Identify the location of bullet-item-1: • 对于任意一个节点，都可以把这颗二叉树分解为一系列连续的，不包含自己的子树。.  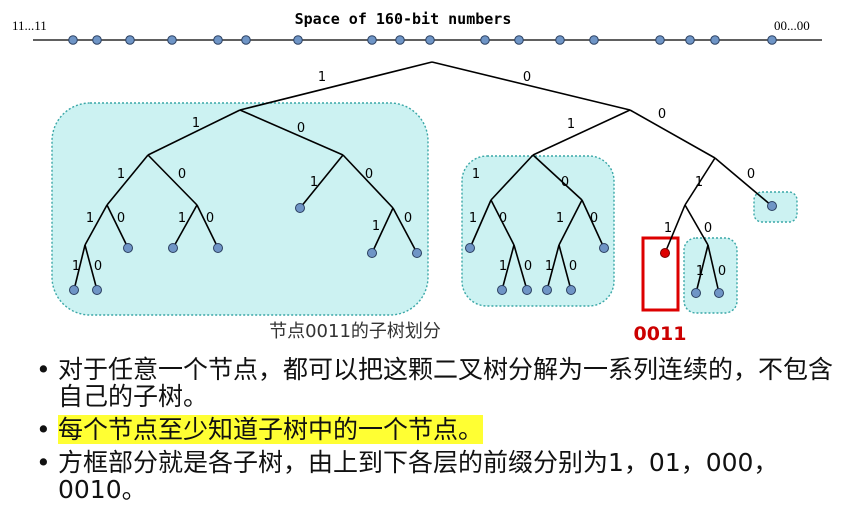
(436, 383).